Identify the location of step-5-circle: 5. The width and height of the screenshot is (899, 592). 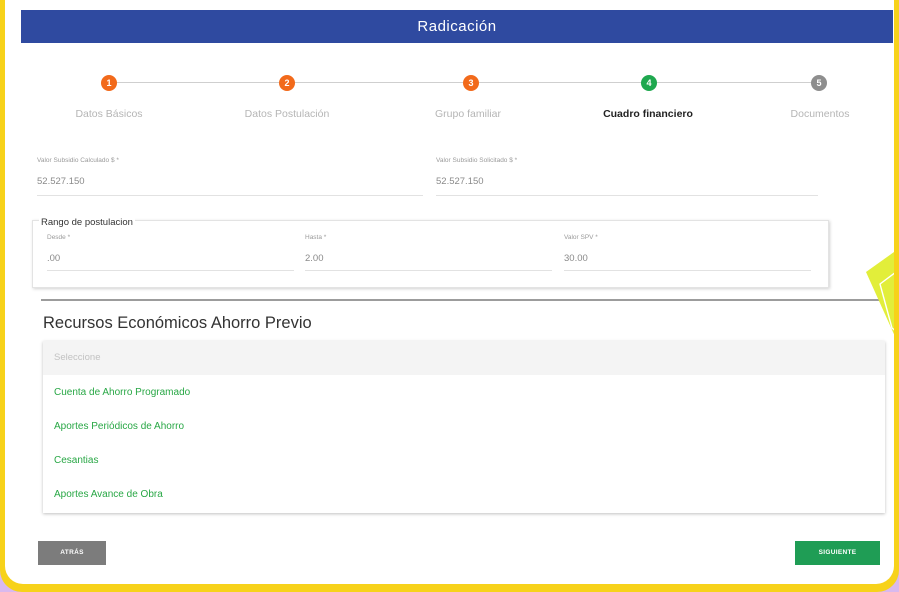
(819, 83).